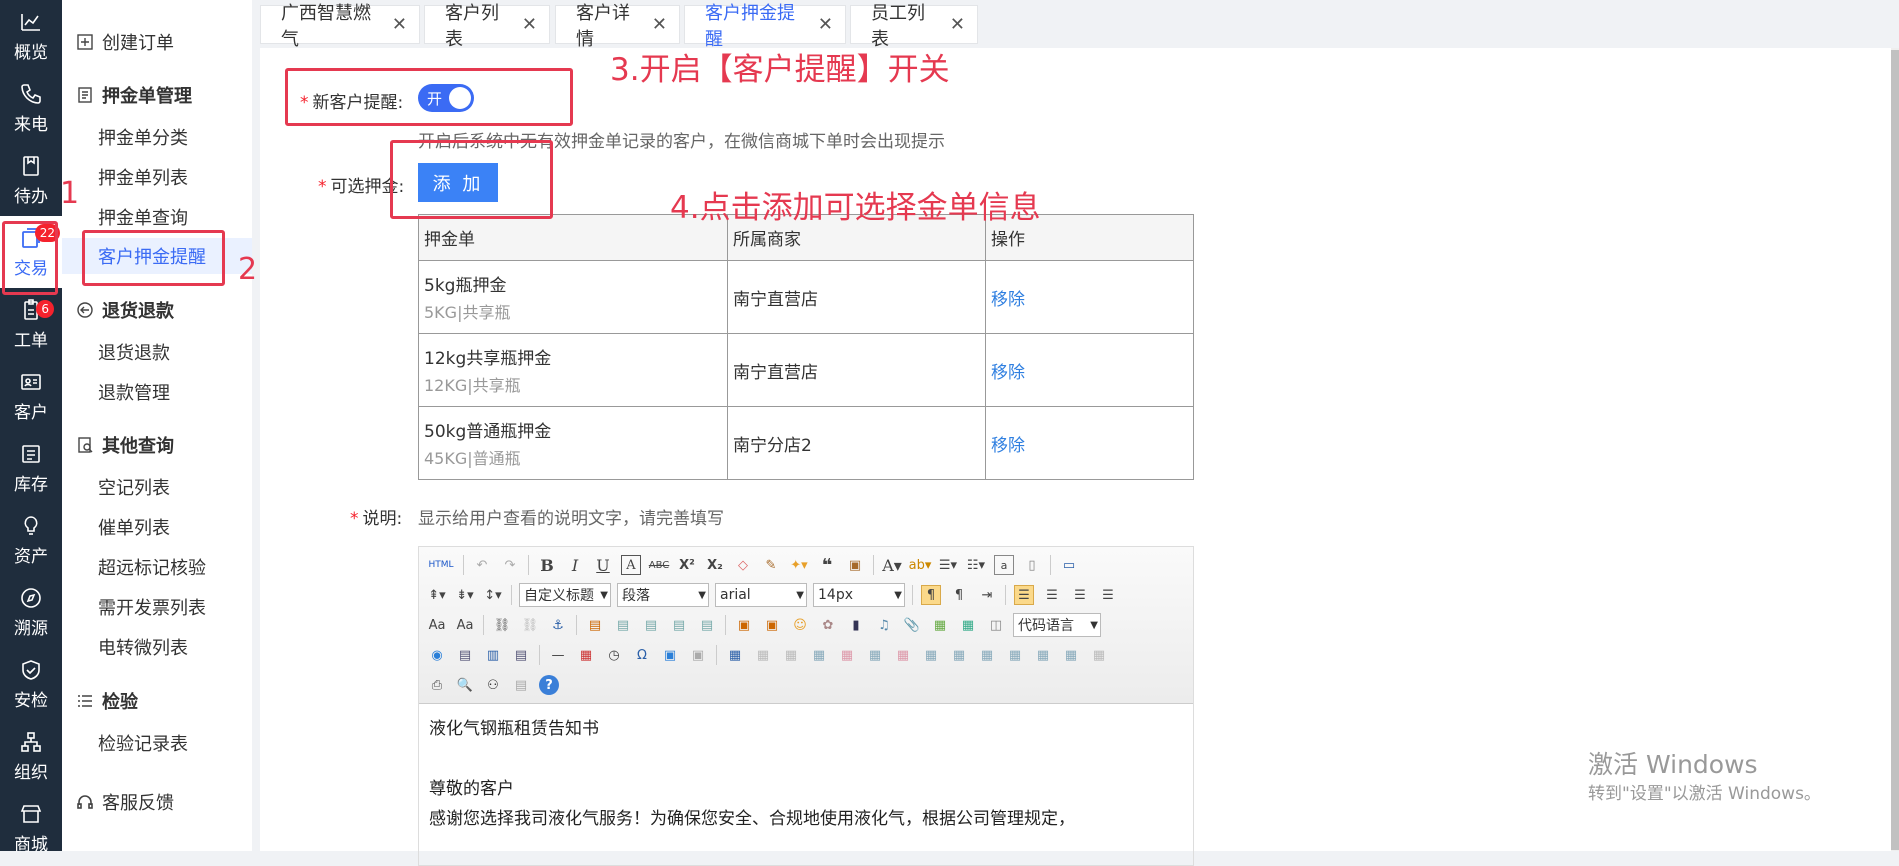  Describe the element at coordinates (698, 655) in the screenshot. I see `search-replace-icon: ▣` at that location.